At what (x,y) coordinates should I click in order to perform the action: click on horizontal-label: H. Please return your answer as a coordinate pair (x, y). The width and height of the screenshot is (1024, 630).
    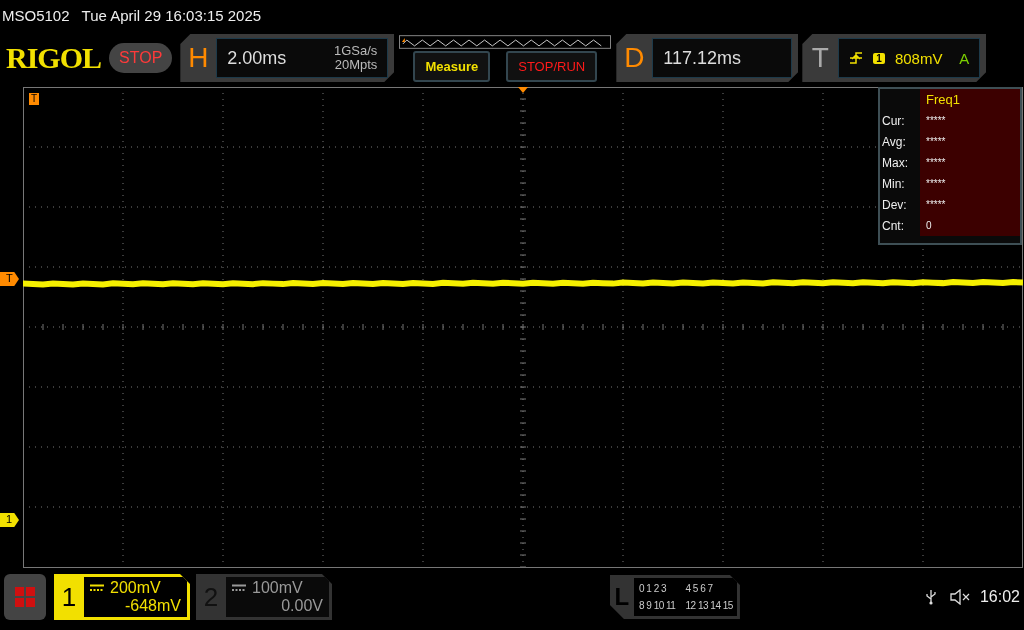
    Looking at the image, I should click on (198, 58).